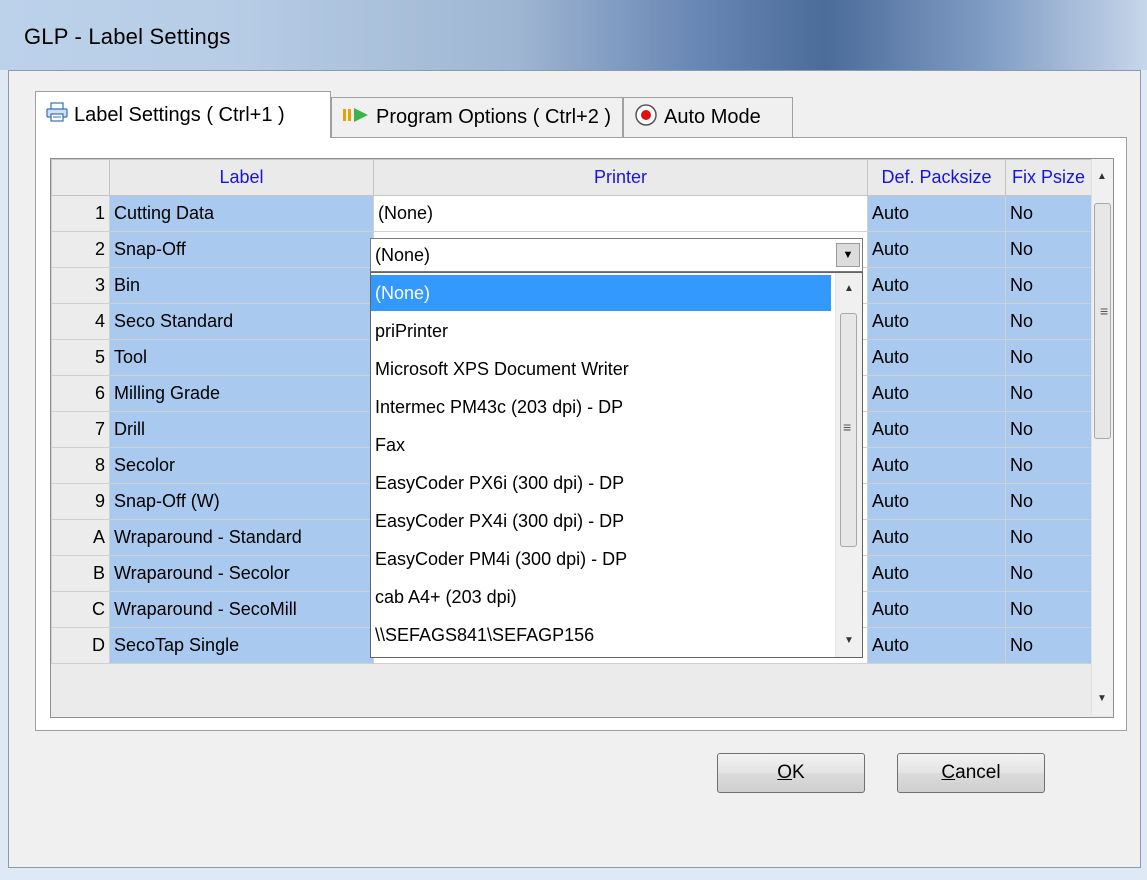  Describe the element at coordinates (241, 429) in the screenshot. I see `label-cell: Drill` at that location.